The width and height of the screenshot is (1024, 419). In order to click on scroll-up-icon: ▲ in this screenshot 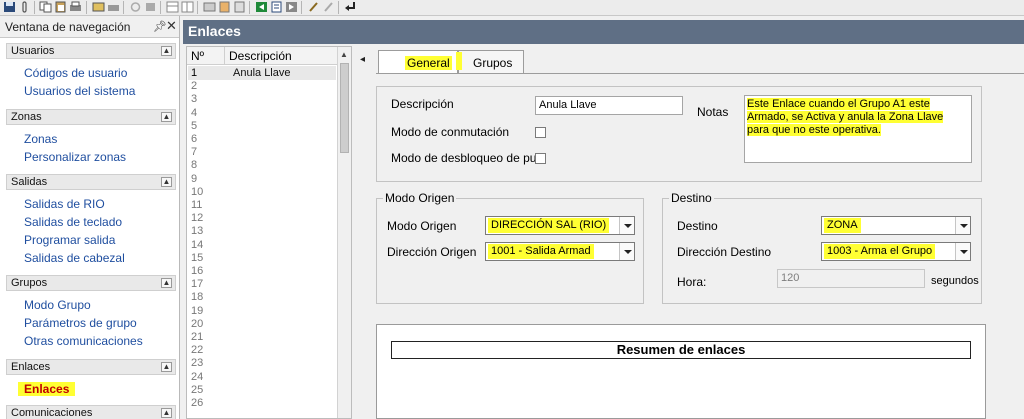, I will do `click(344, 54)`.